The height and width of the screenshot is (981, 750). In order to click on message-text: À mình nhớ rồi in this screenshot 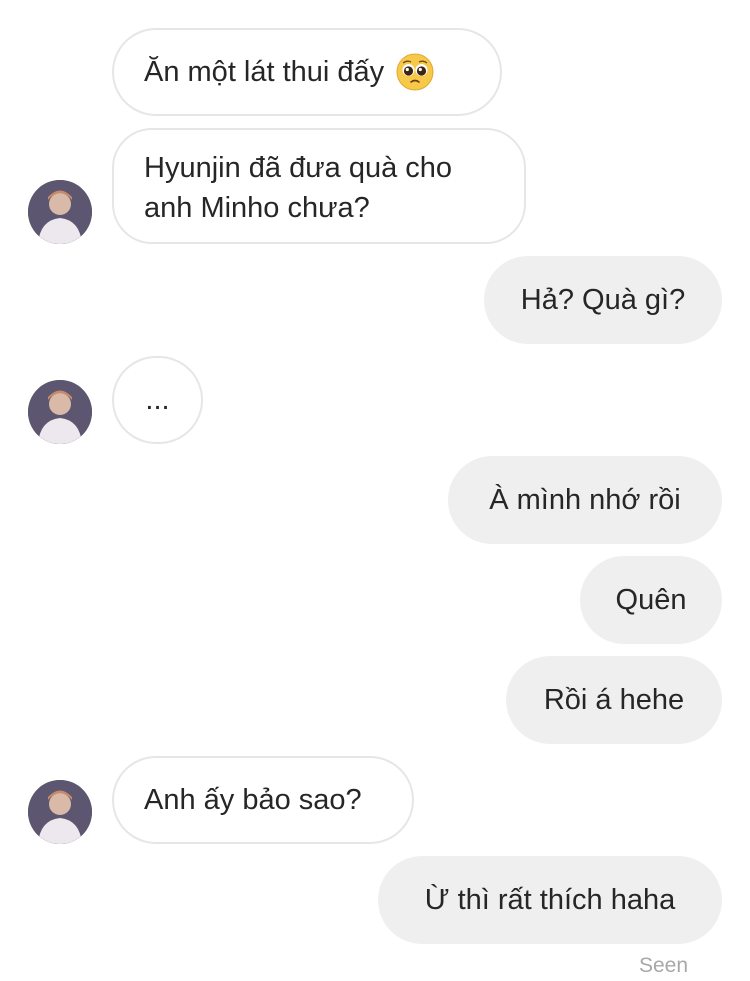, I will do `click(585, 500)`.